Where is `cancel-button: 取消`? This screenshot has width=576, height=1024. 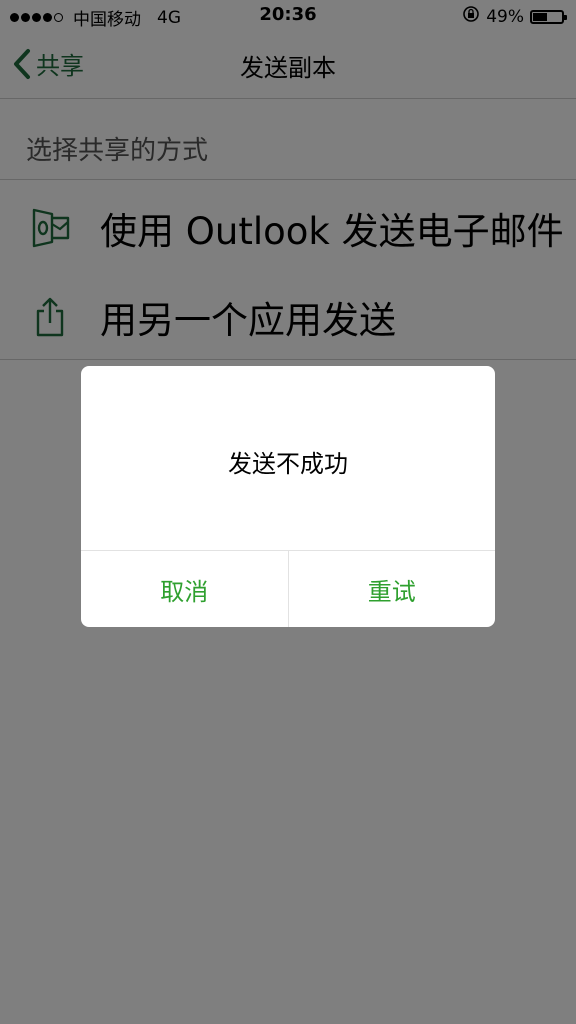 cancel-button: 取消 is located at coordinates (185, 589).